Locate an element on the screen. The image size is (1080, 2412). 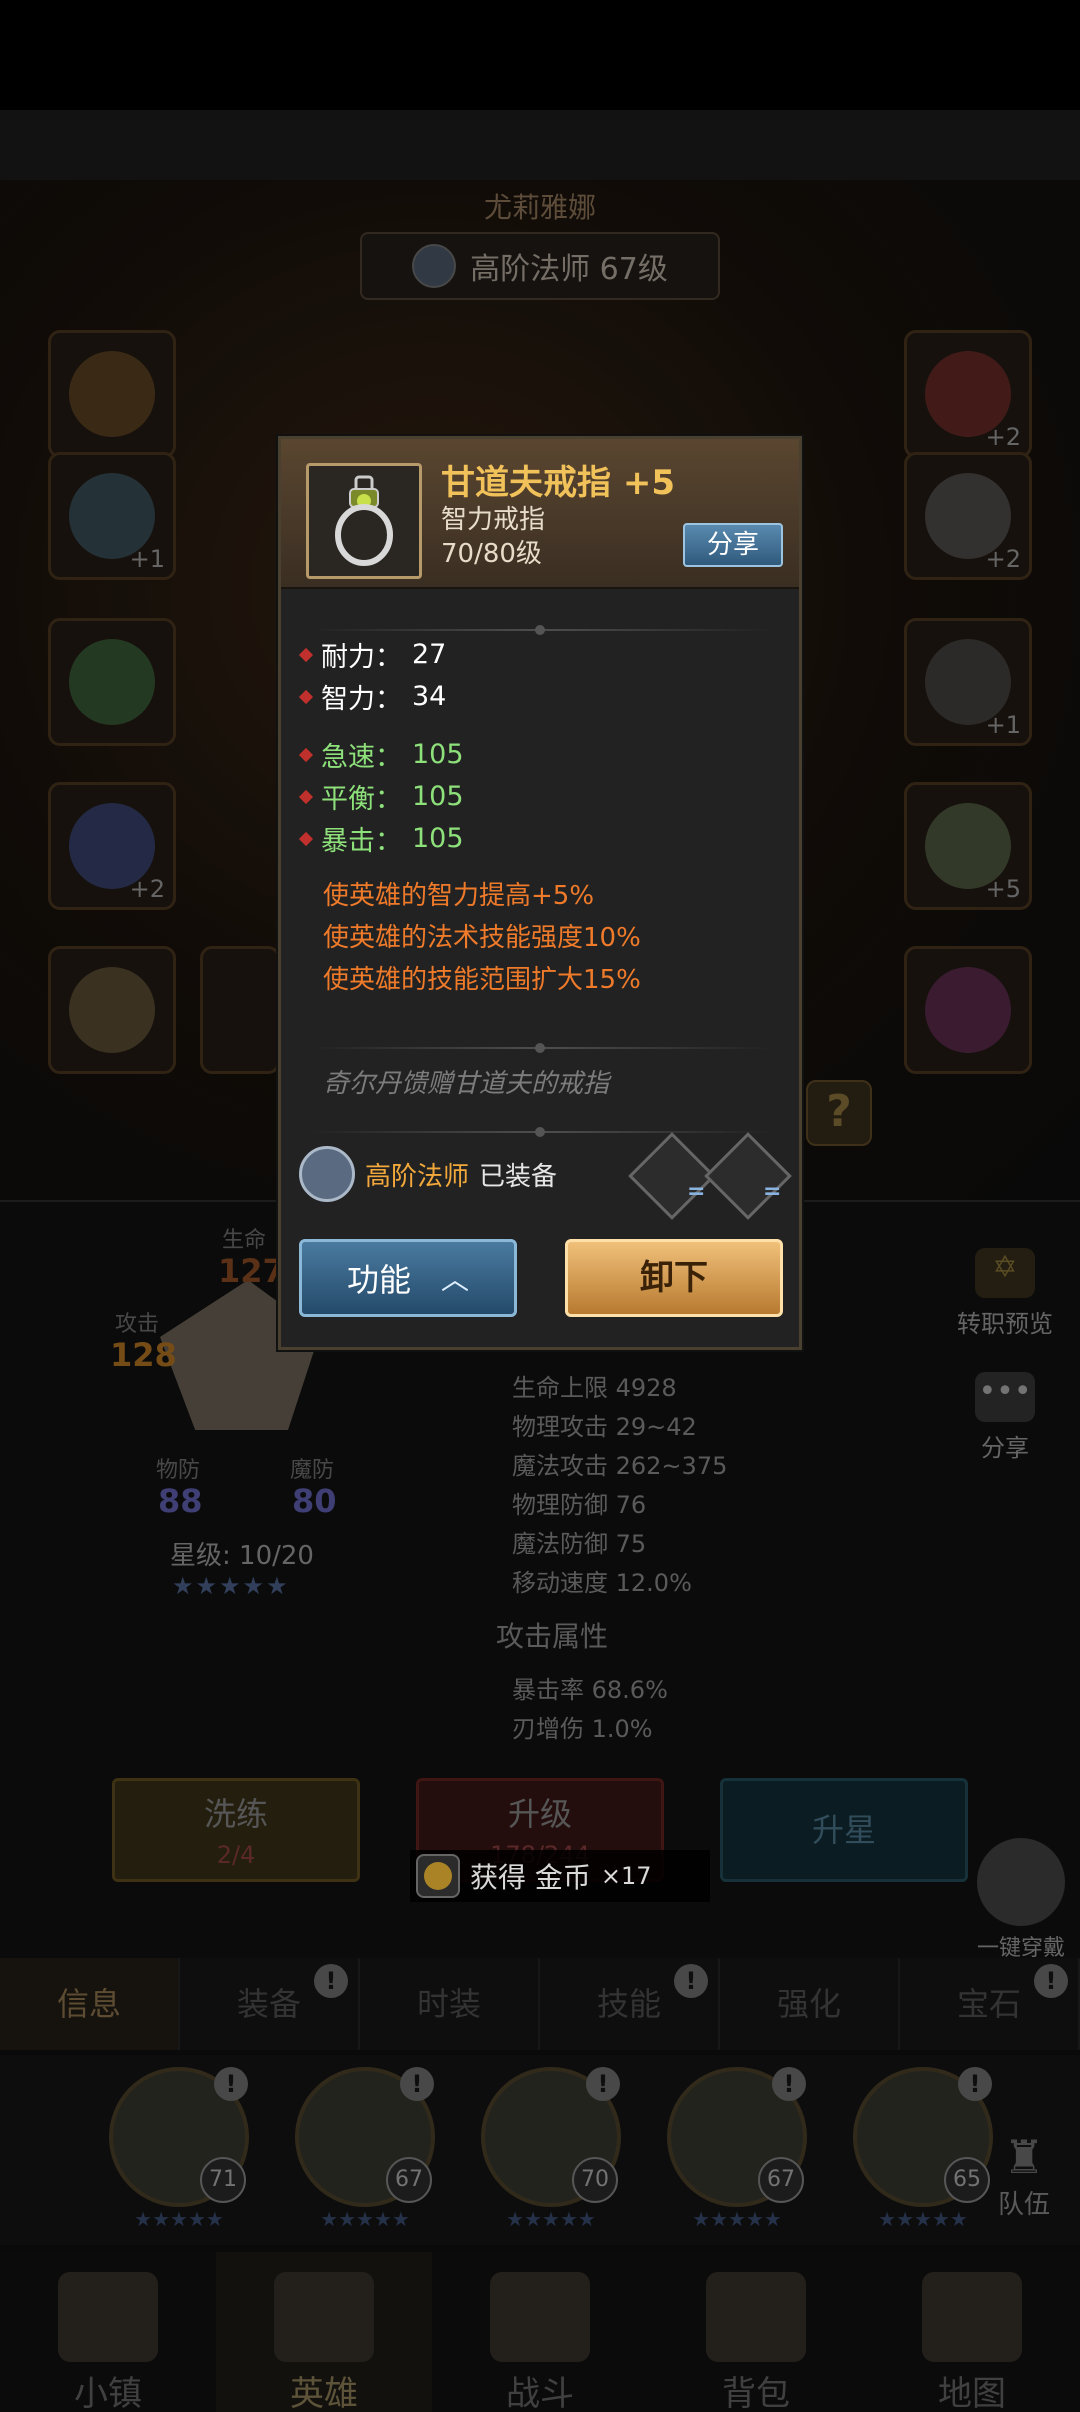
hero-card: 70 ★★★★★! is located at coordinates (551, 2152).